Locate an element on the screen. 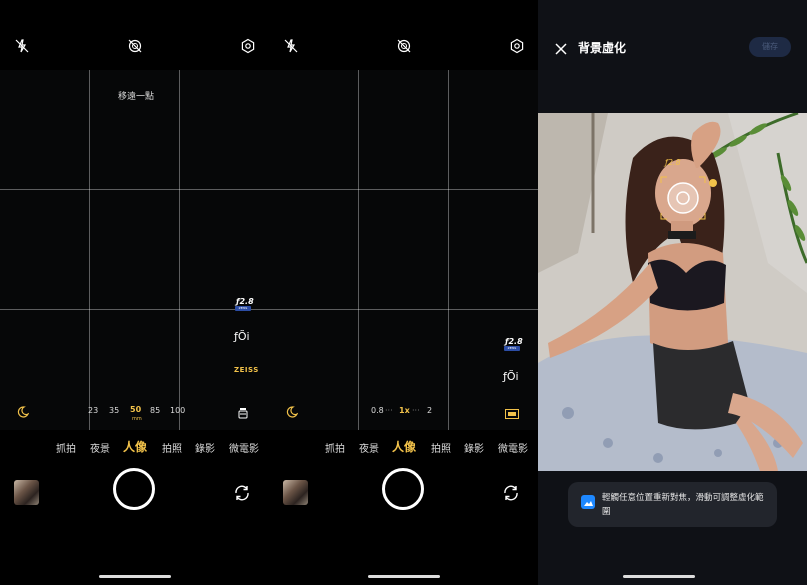  focal-option: 85 is located at coordinates (155, 410).